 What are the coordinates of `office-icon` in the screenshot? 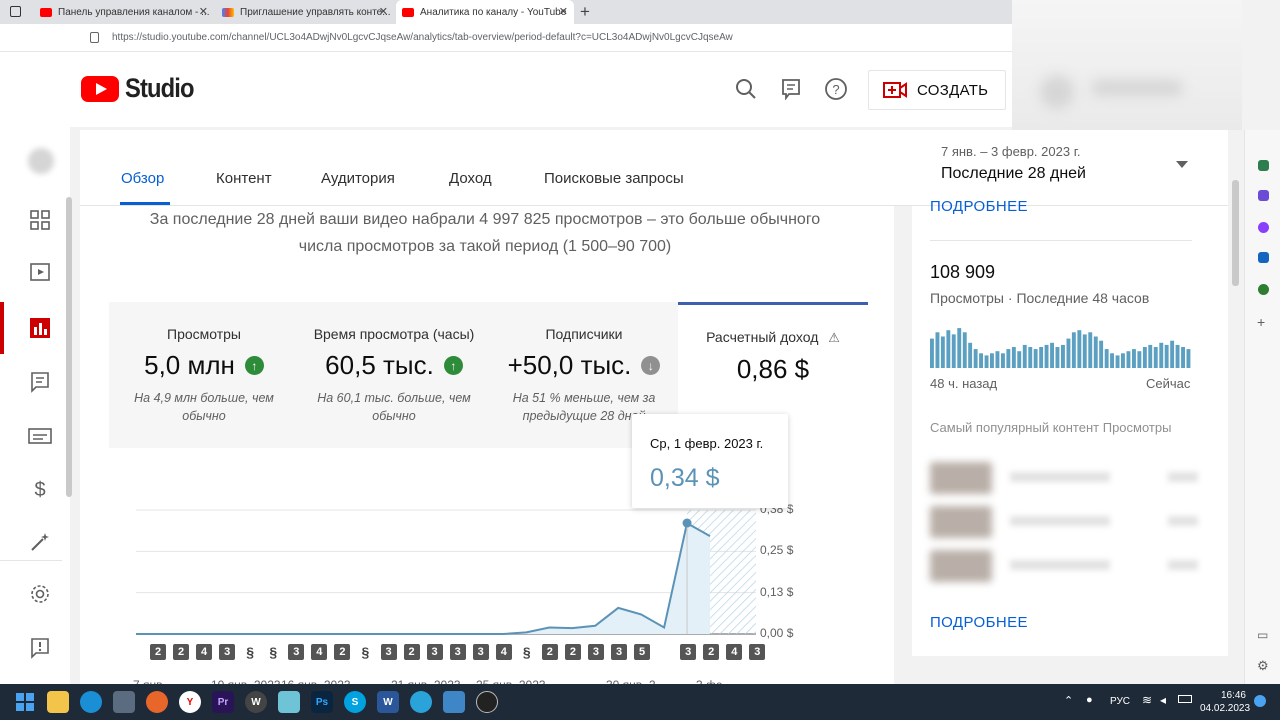 It's located at (1263, 227).